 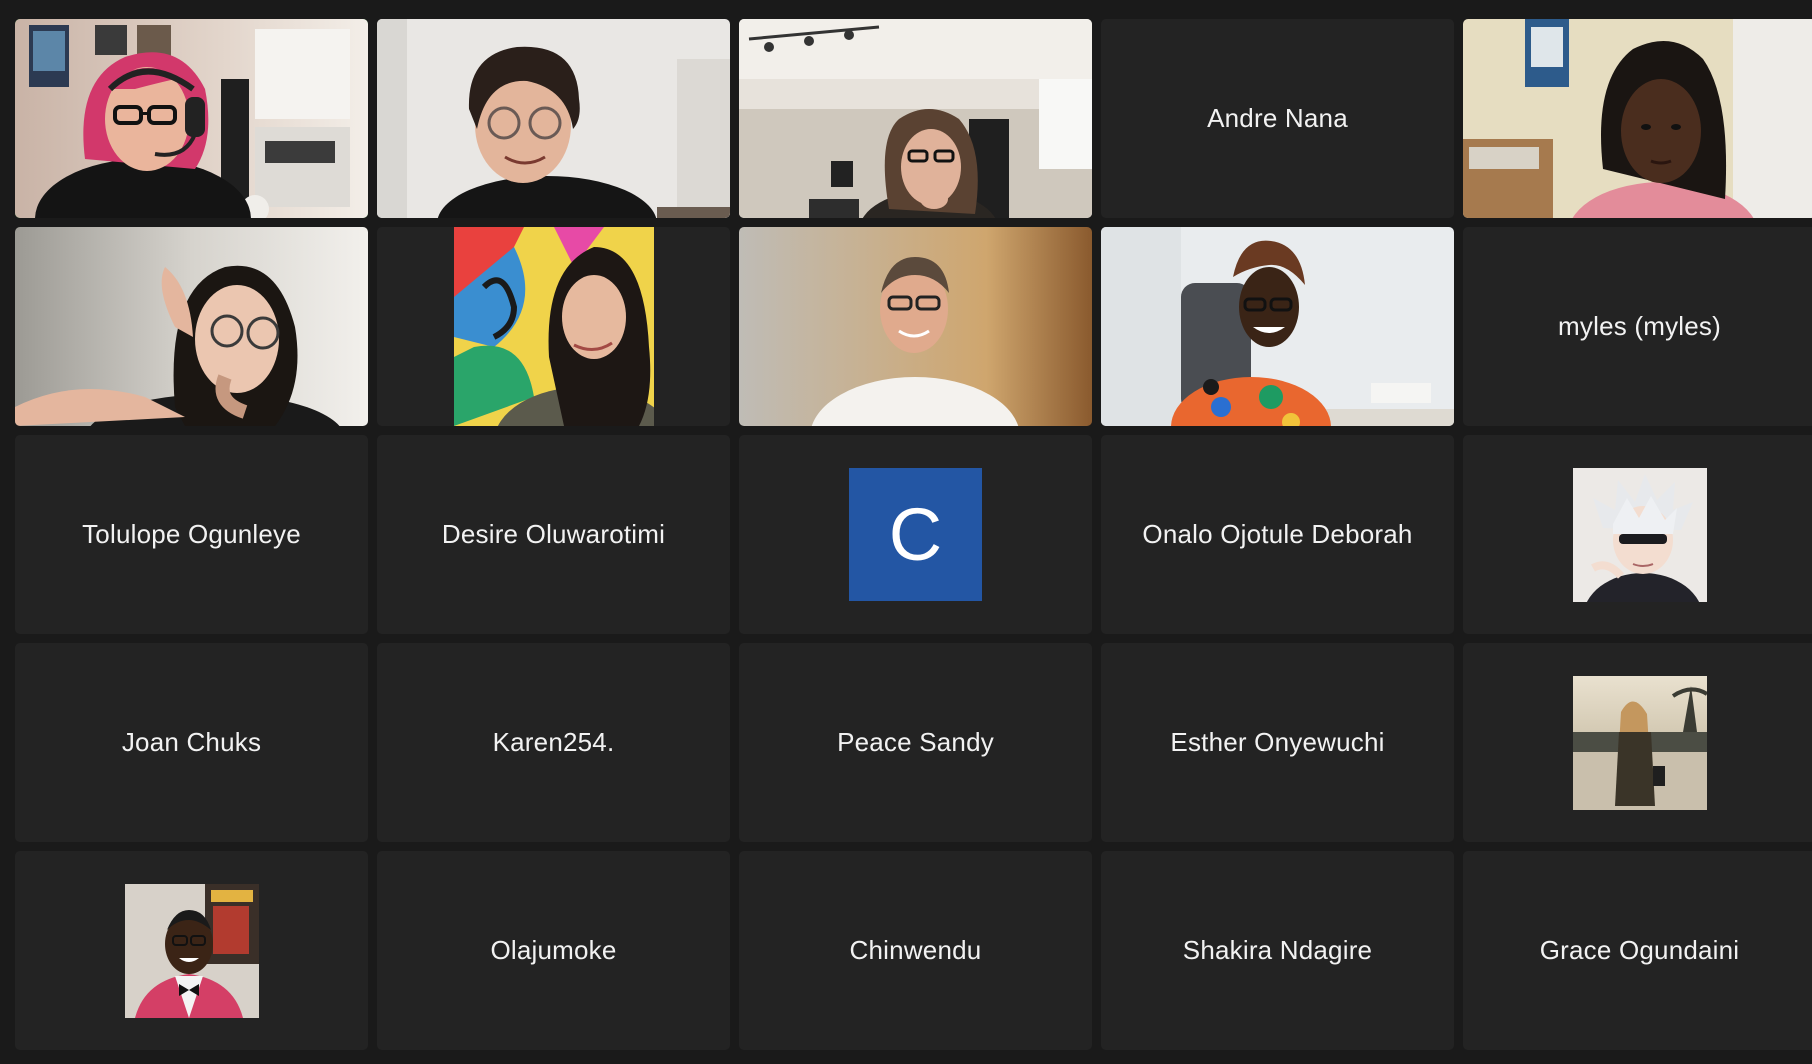 I want to click on woman-with-glasses-video-icon, so click(x=191, y=326).